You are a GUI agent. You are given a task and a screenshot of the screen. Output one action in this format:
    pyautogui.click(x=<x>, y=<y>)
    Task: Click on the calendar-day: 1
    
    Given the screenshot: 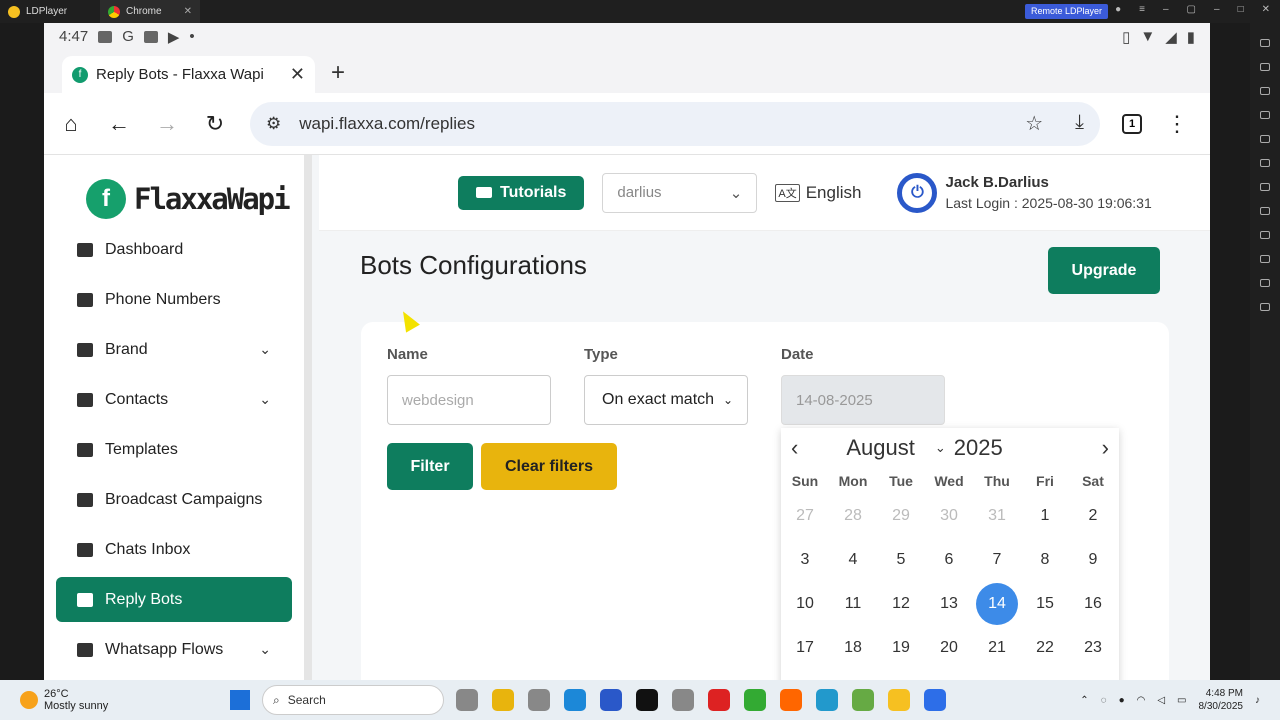 What is the action you would take?
    pyautogui.click(x=1045, y=516)
    